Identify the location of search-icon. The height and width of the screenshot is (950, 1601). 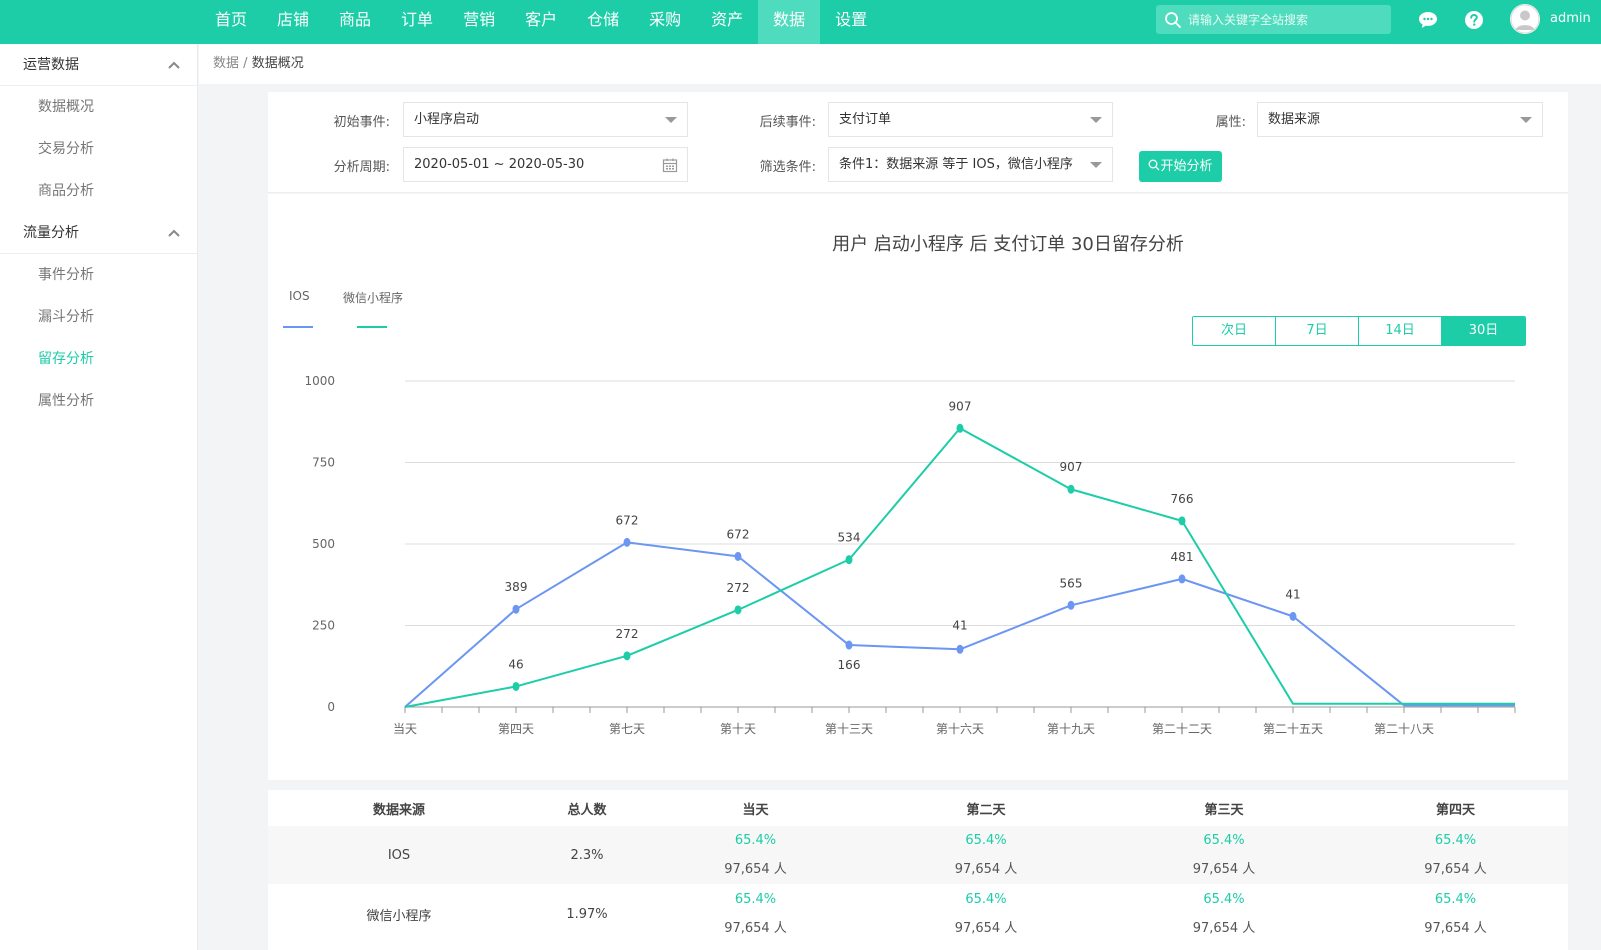
(1173, 19).